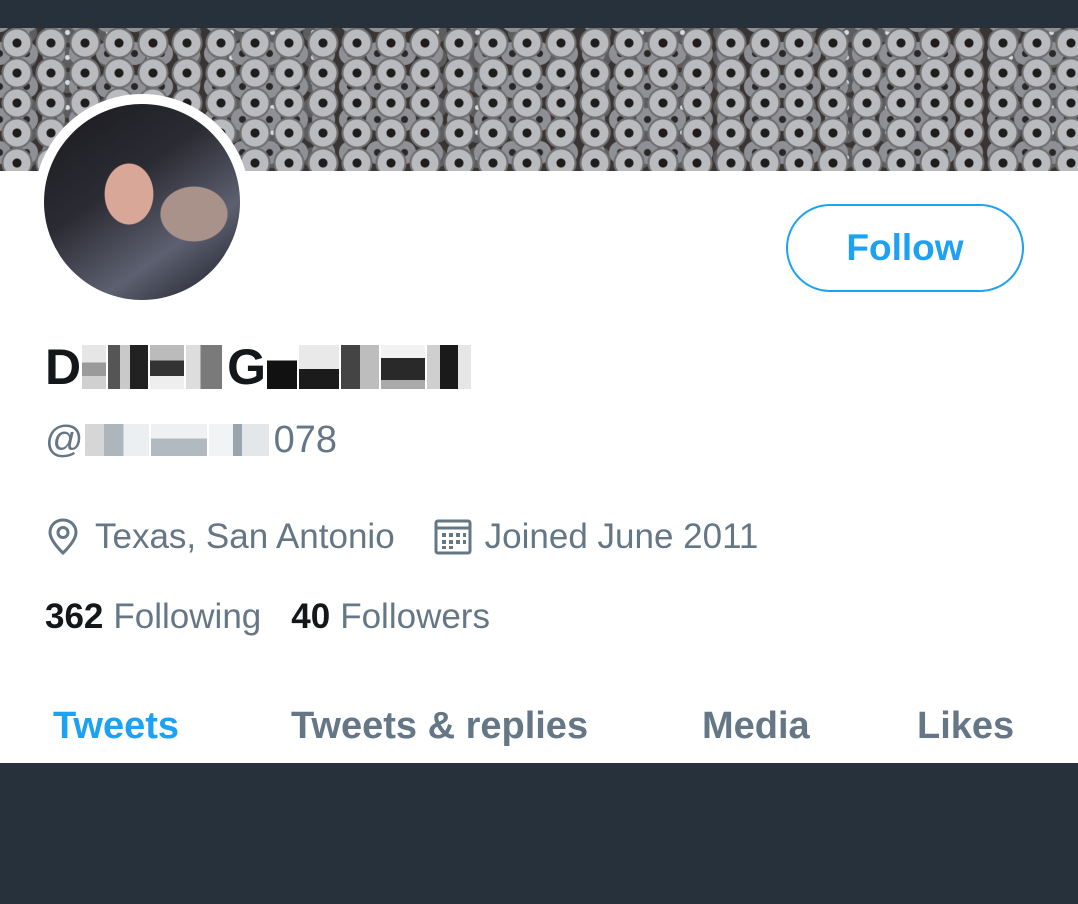  Describe the element at coordinates (187, 616) in the screenshot. I see `following-label: Following` at that location.